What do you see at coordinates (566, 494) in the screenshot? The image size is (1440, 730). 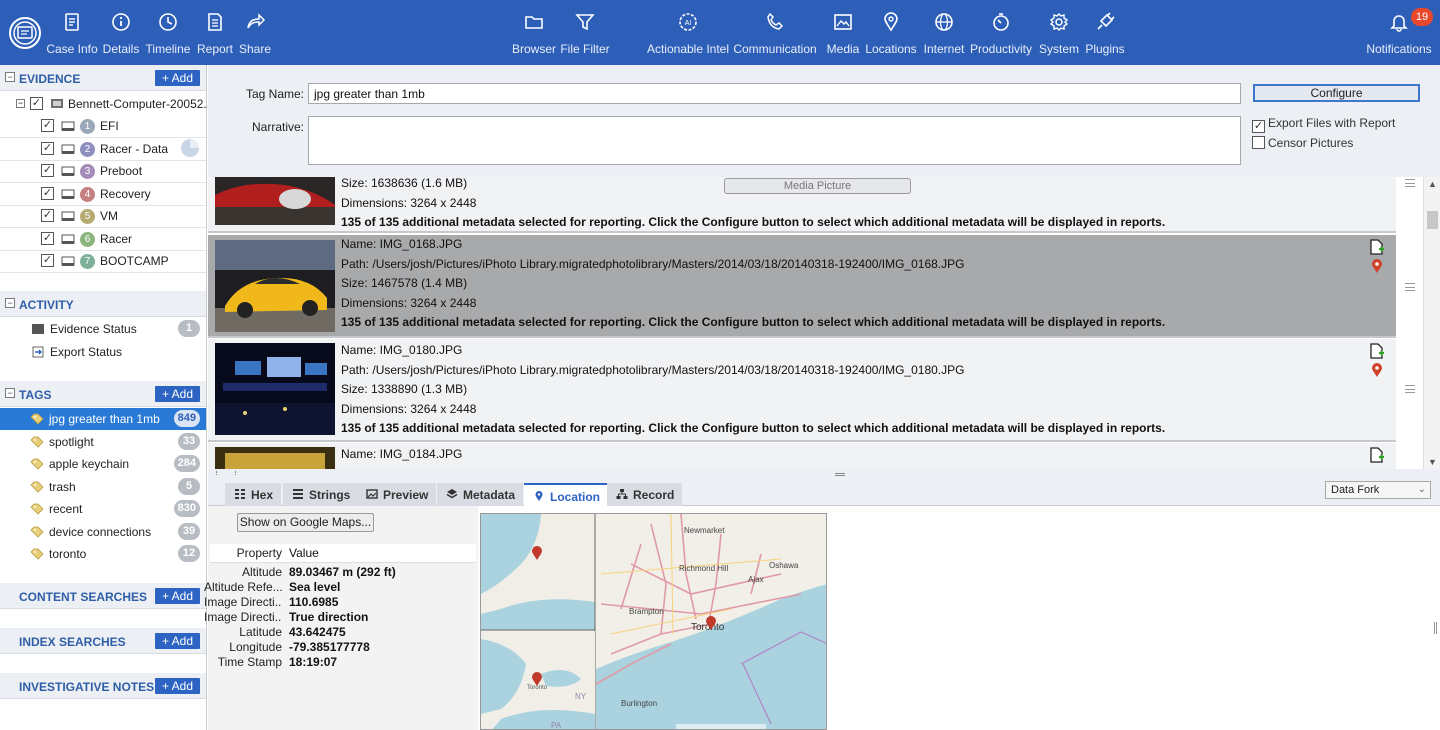 I see `tab-location: Location` at bounding box center [566, 494].